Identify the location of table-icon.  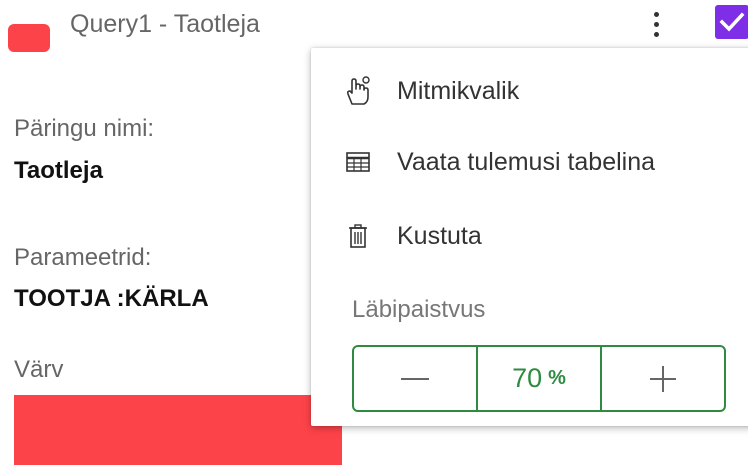
(358, 162).